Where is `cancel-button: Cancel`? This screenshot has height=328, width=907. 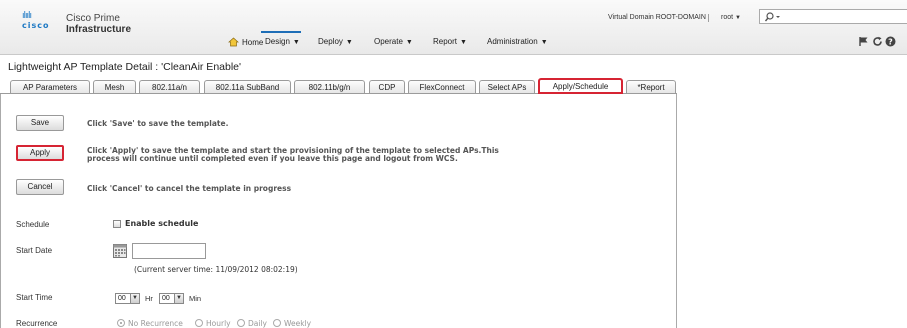
cancel-button: Cancel is located at coordinates (40, 187).